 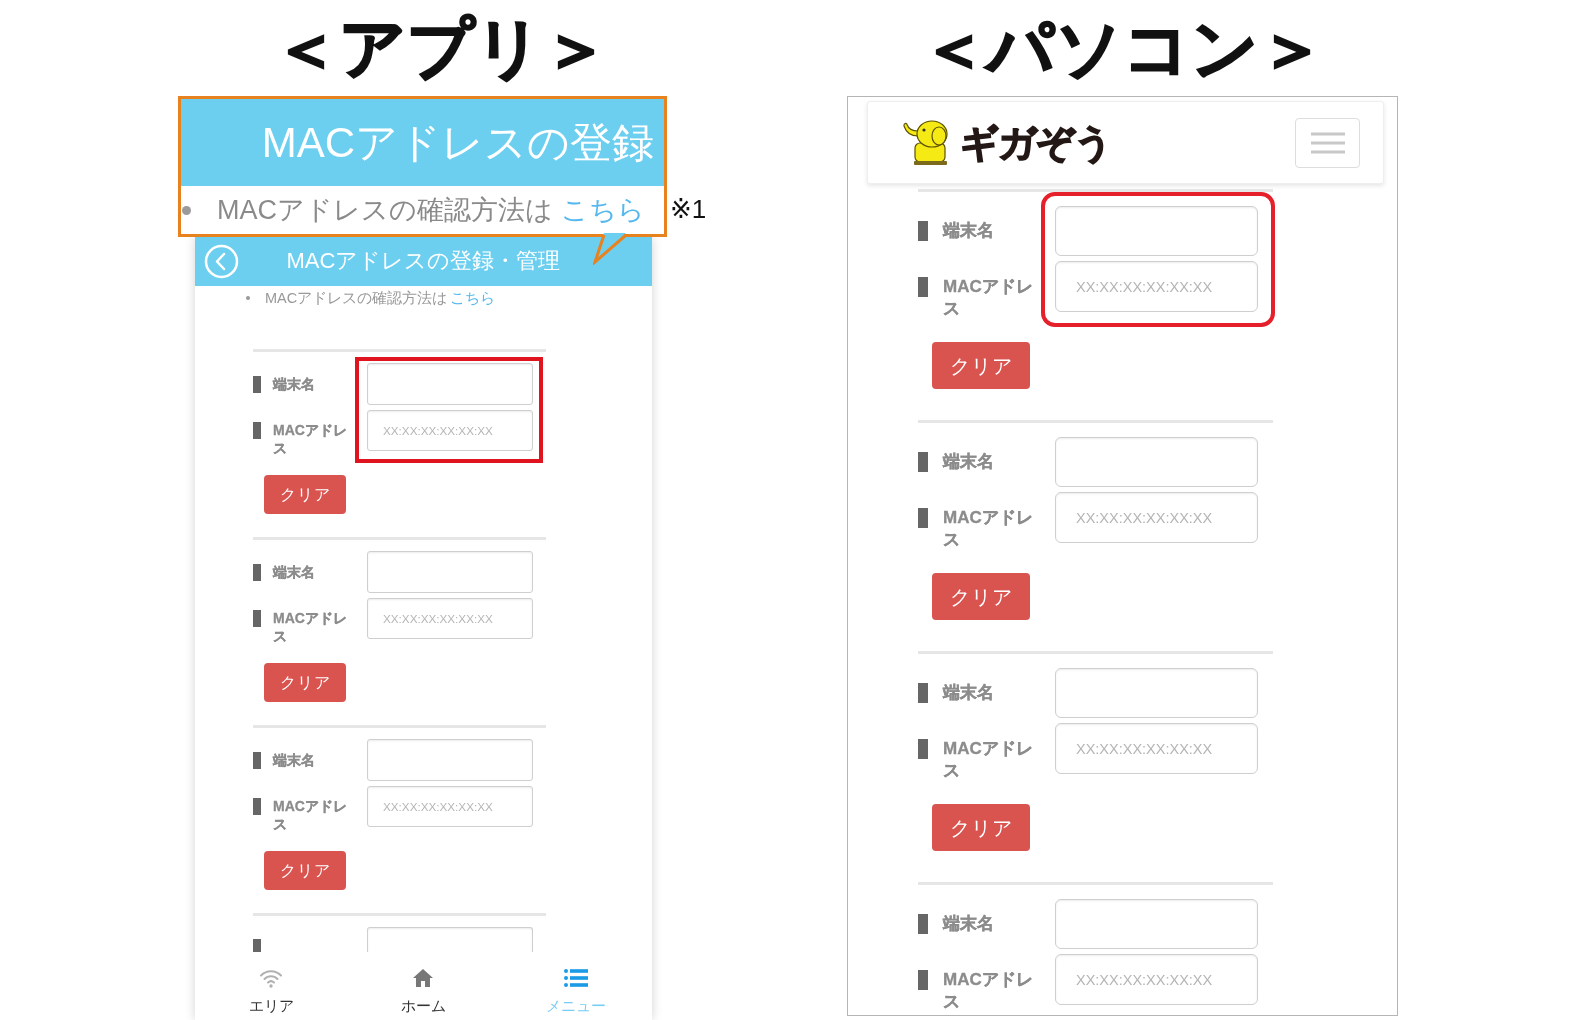 What do you see at coordinates (440, 48) in the screenshot?
I see `section-heading: ＜アプリ＞` at bounding box center [440, 48].